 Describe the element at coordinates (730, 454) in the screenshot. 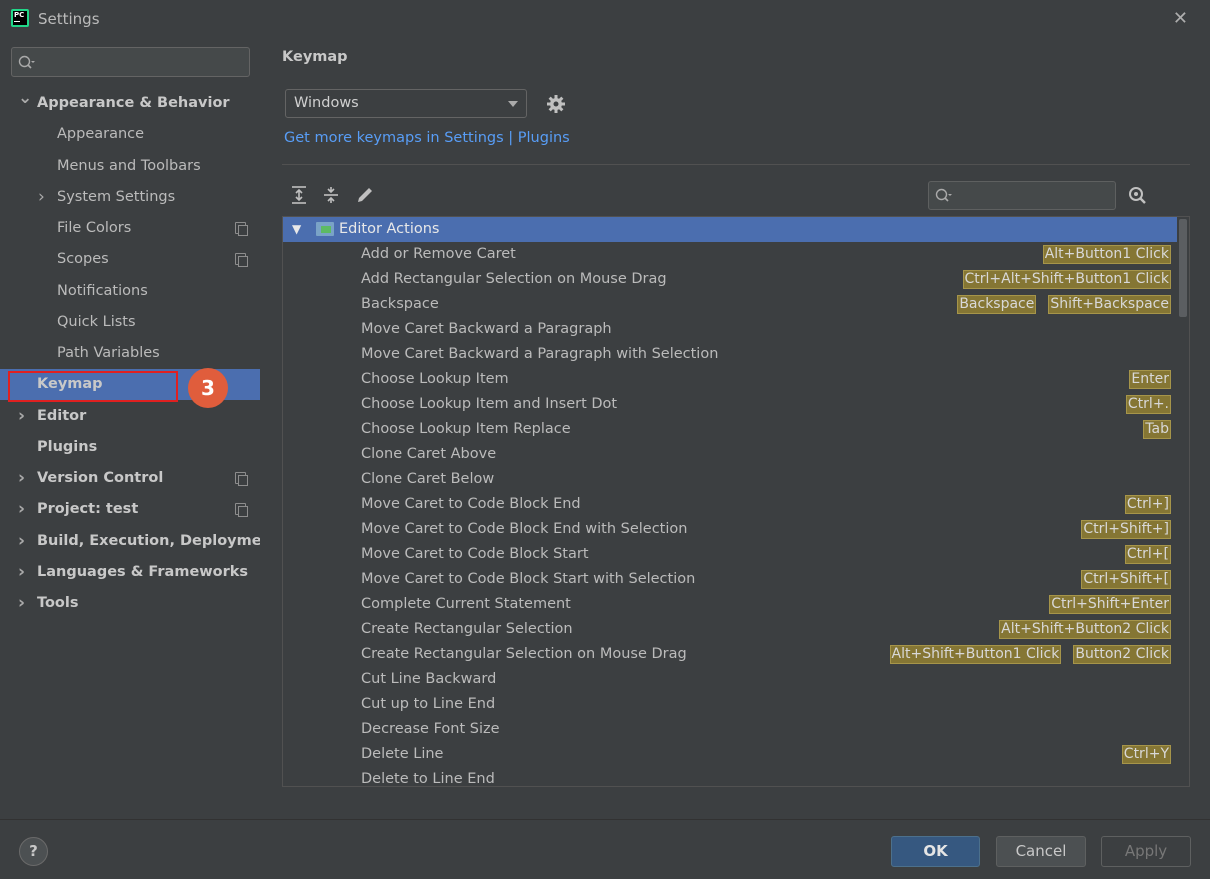

I see `action-row: Clone Caret Above` at that location.